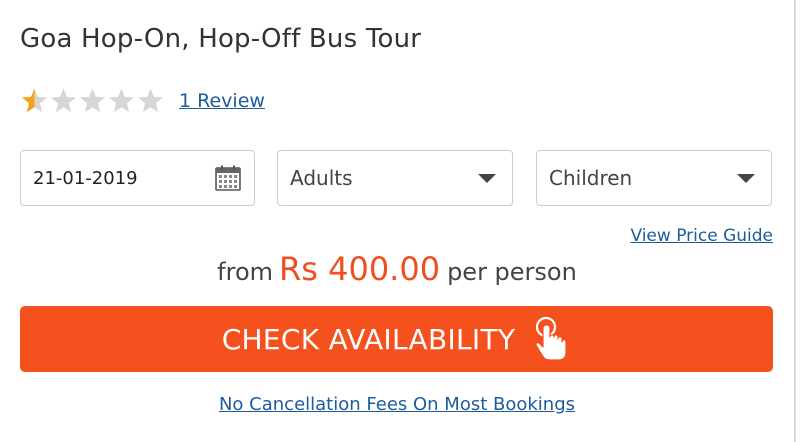 The height and width of the screenshot is (442, 800). What do you see at coordinates (397, 404) in the screenshot?
I see `no-cancellation-fees-link: No Cancellation Fees On Most Bookings` at bounding box center [397, 404].